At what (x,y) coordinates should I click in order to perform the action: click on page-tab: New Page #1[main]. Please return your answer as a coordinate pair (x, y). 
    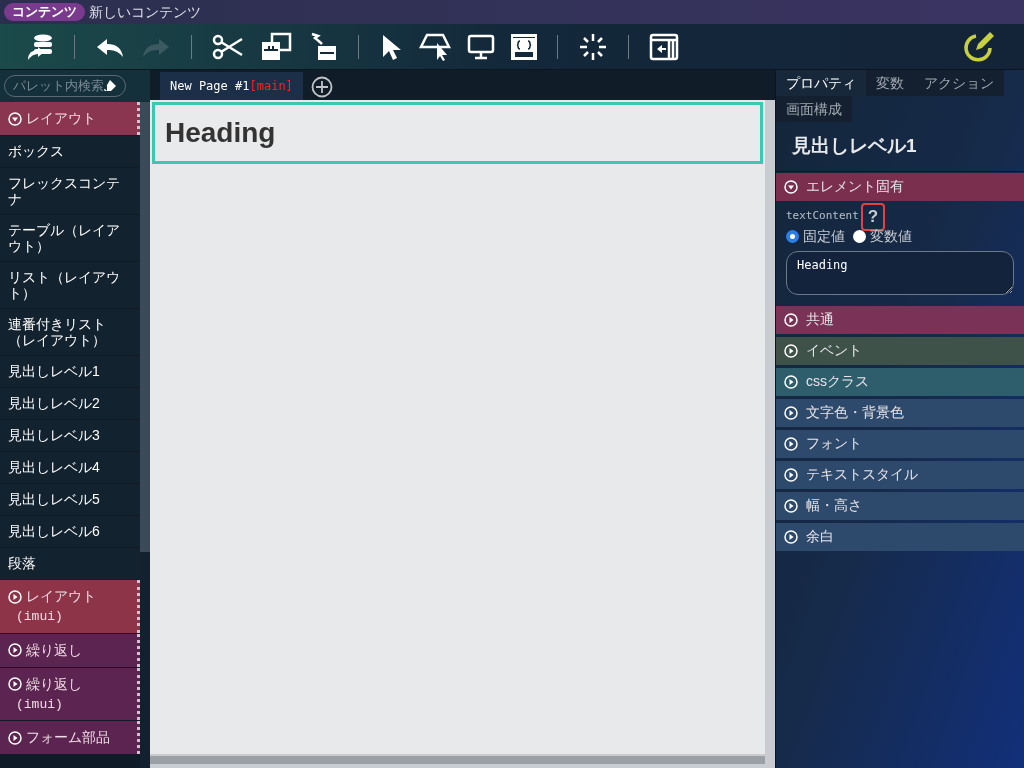
    Looking at the image, I should click on (231, 86).